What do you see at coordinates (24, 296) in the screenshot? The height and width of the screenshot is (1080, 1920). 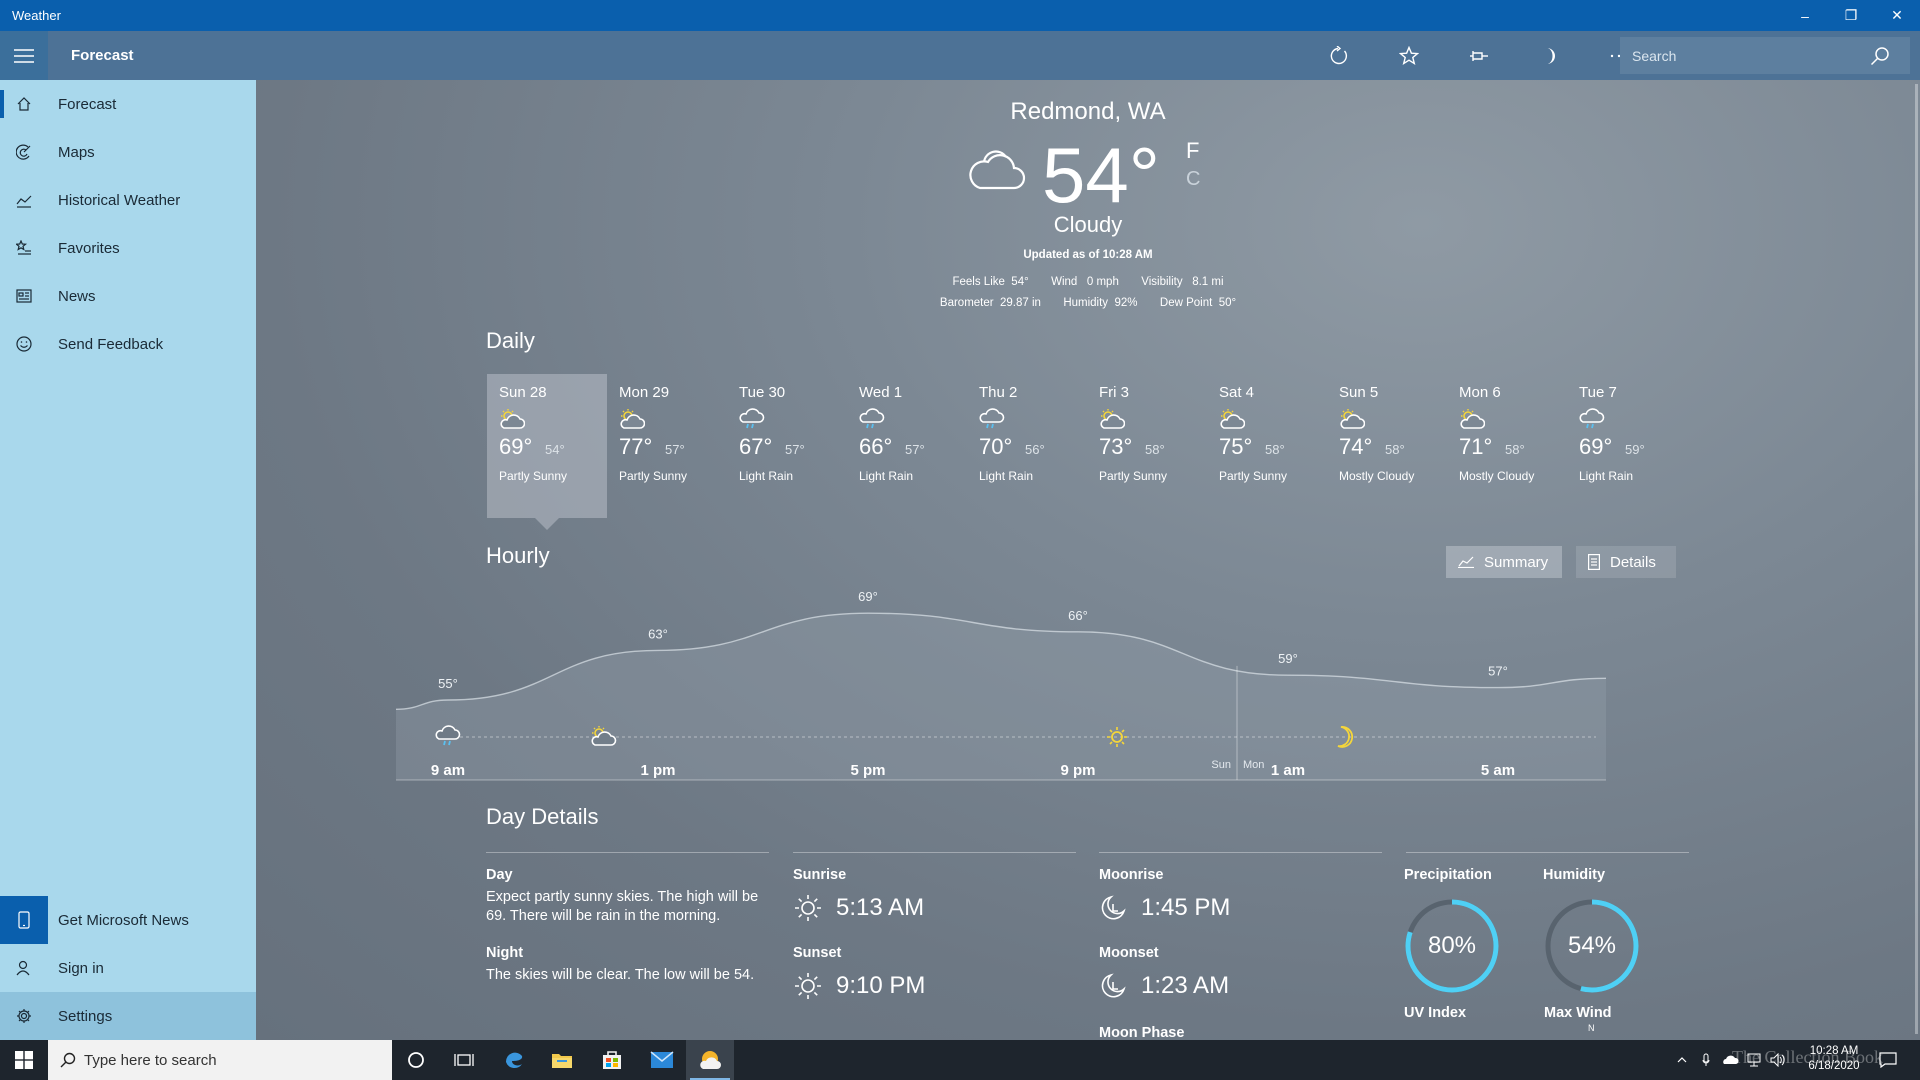 I see `news-icon` at bounding box center [24, 296].